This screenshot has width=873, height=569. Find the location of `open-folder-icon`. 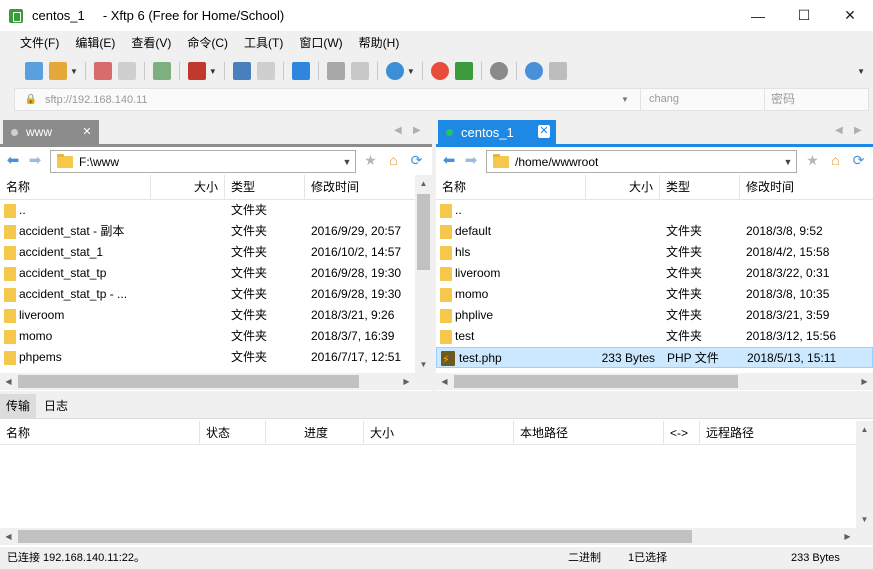

open-folder-icon is located at coordinates (58, 71).